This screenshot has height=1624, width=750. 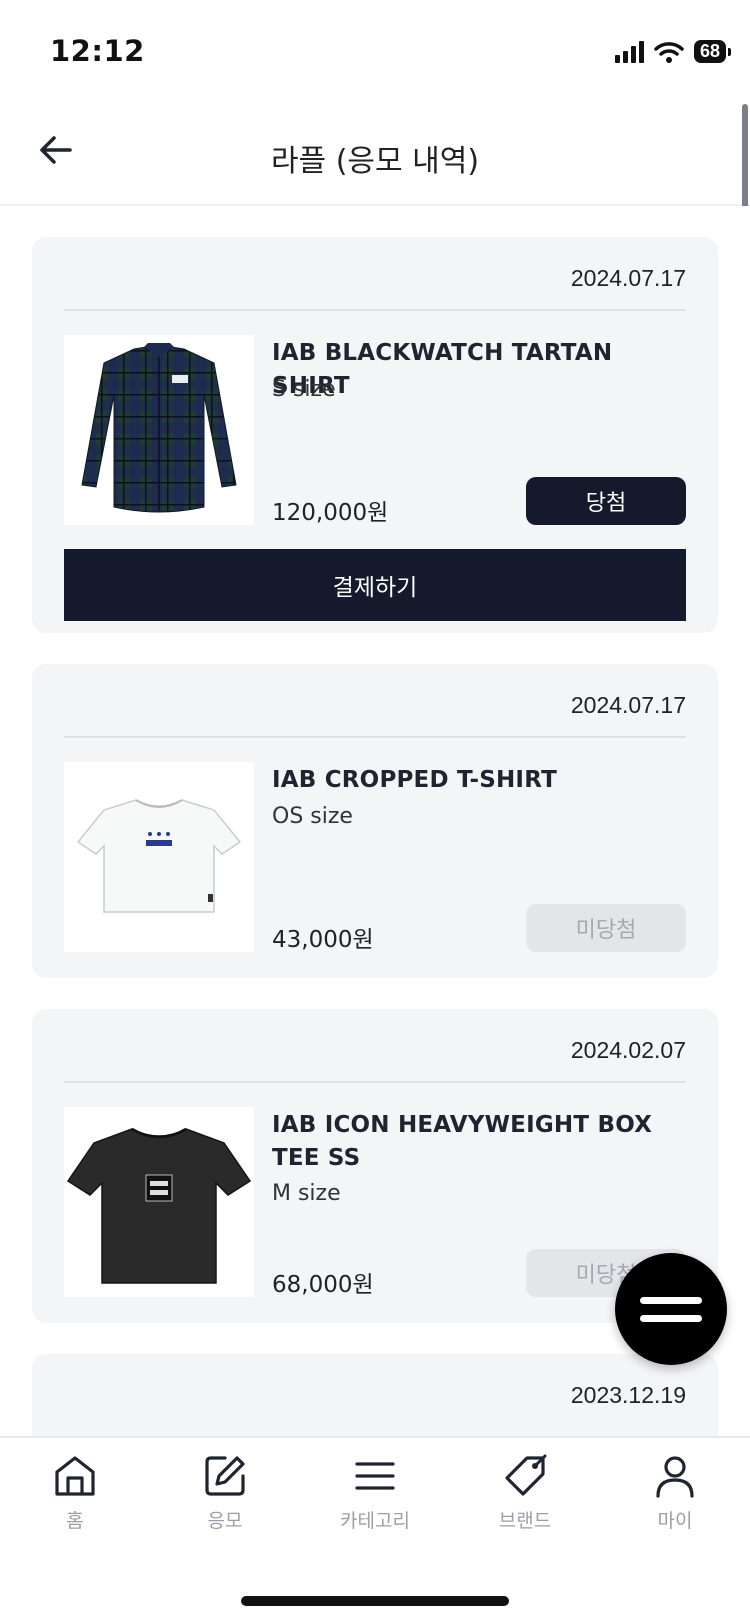 What do you see at coordinates (375, 585) in the screenshot?
I see `pay-button: 결제하기` at bounding box center [375, 585].